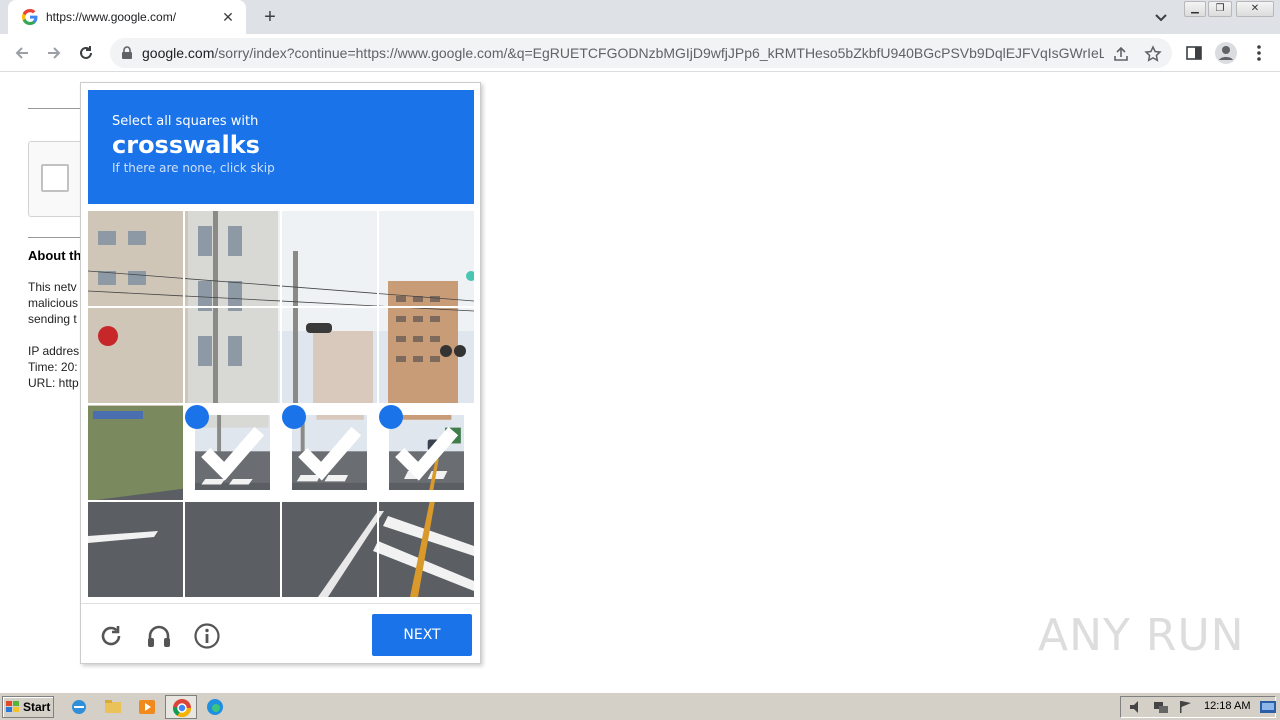 This screenshot has width=1280, height=720. What do you see at coordinates (1121, 54) in the screenshot?
I see `share-icon` at bounding box center [1121, 54].